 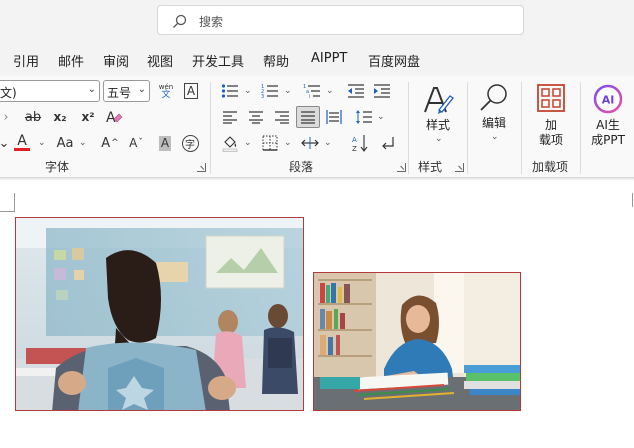 I want to click on align-center-button, so click(x=256, y=117).